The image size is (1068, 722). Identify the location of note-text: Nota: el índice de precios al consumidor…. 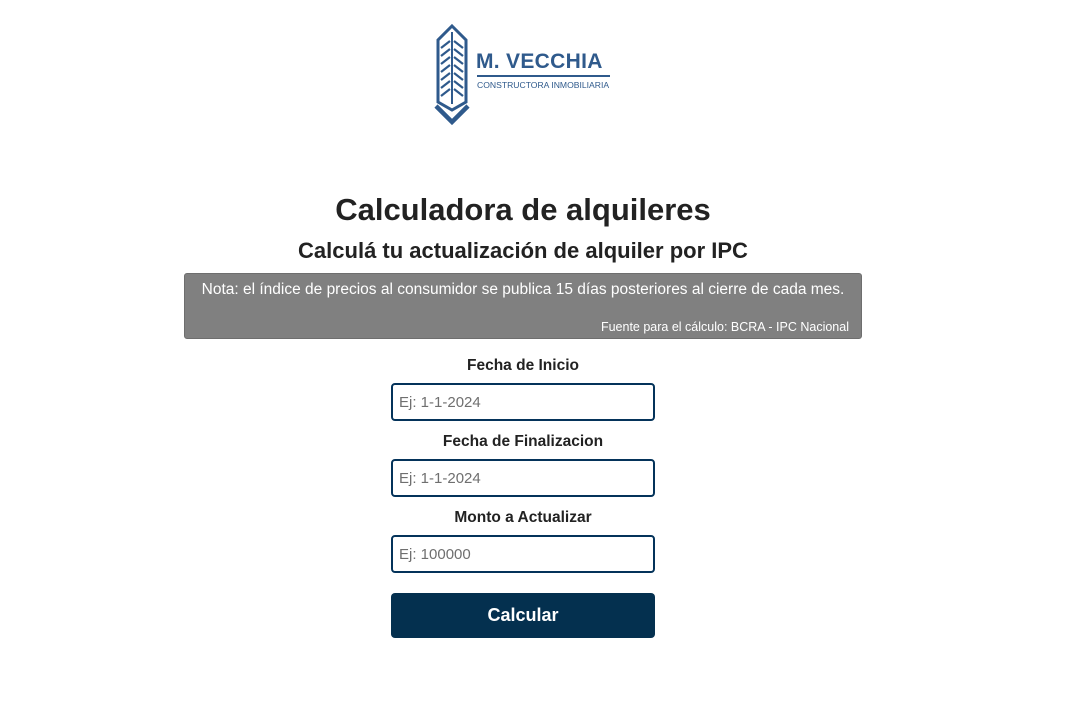
(523, 289).